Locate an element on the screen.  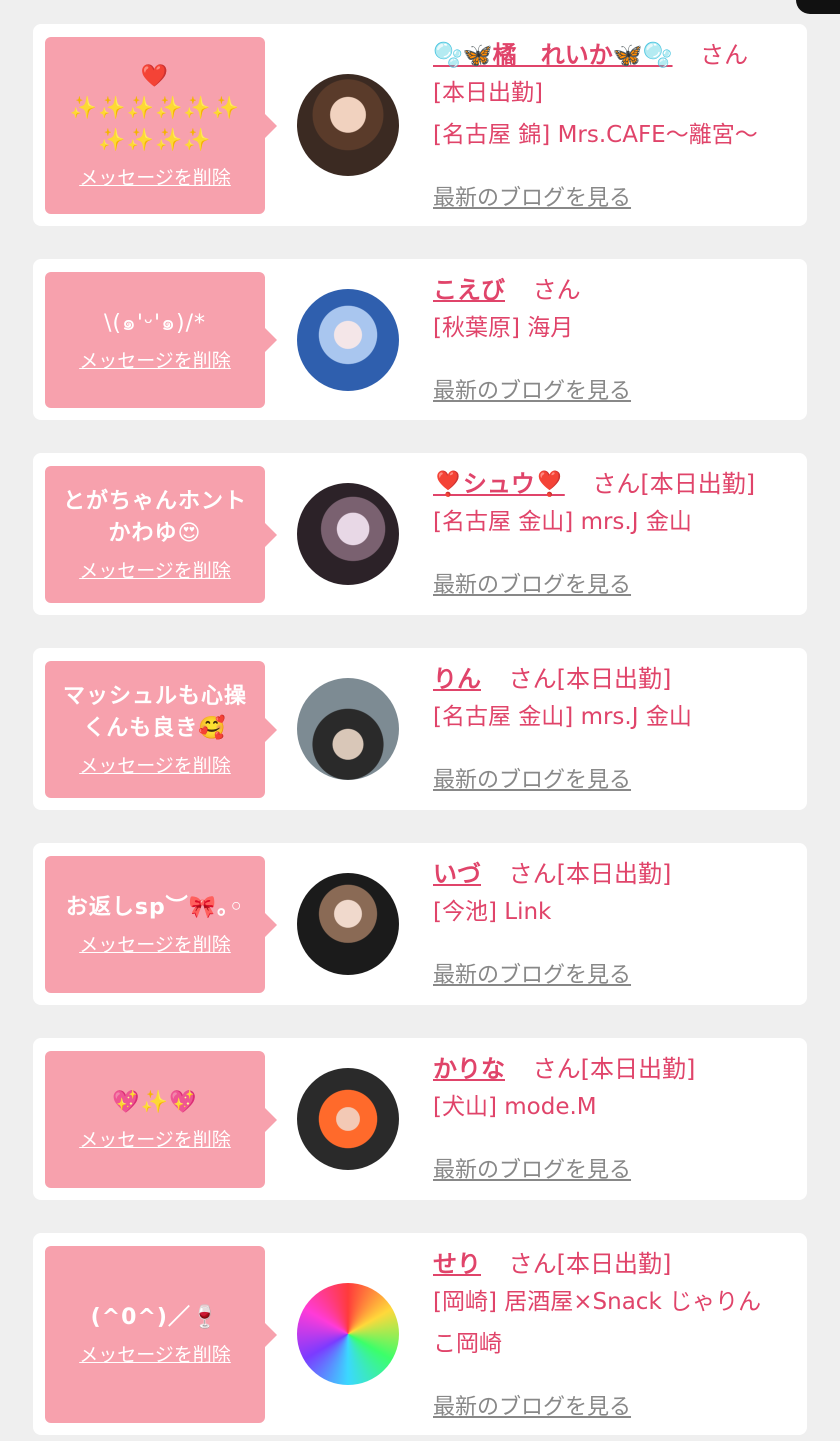
card-info: りん さん[本日出勤] [名古屋 金山] mrs.J 金山 最新のブログを見る is located at coordinates (618, 727).